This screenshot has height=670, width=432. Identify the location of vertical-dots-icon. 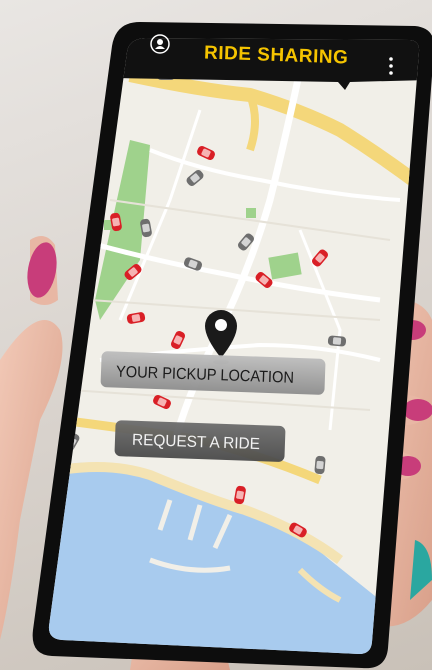
(391, 66).